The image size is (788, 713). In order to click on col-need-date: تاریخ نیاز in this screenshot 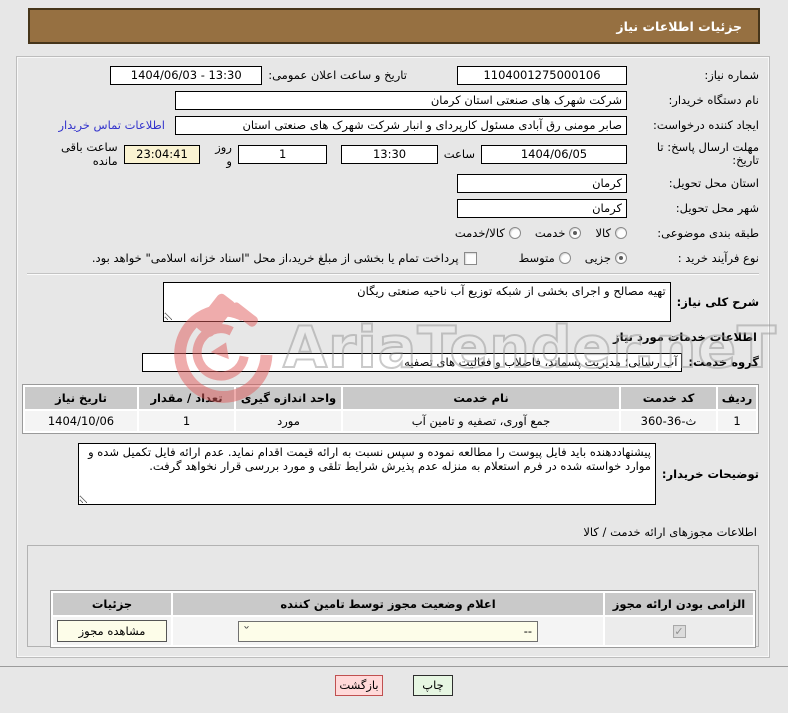, I will do `click(81, 398)`.